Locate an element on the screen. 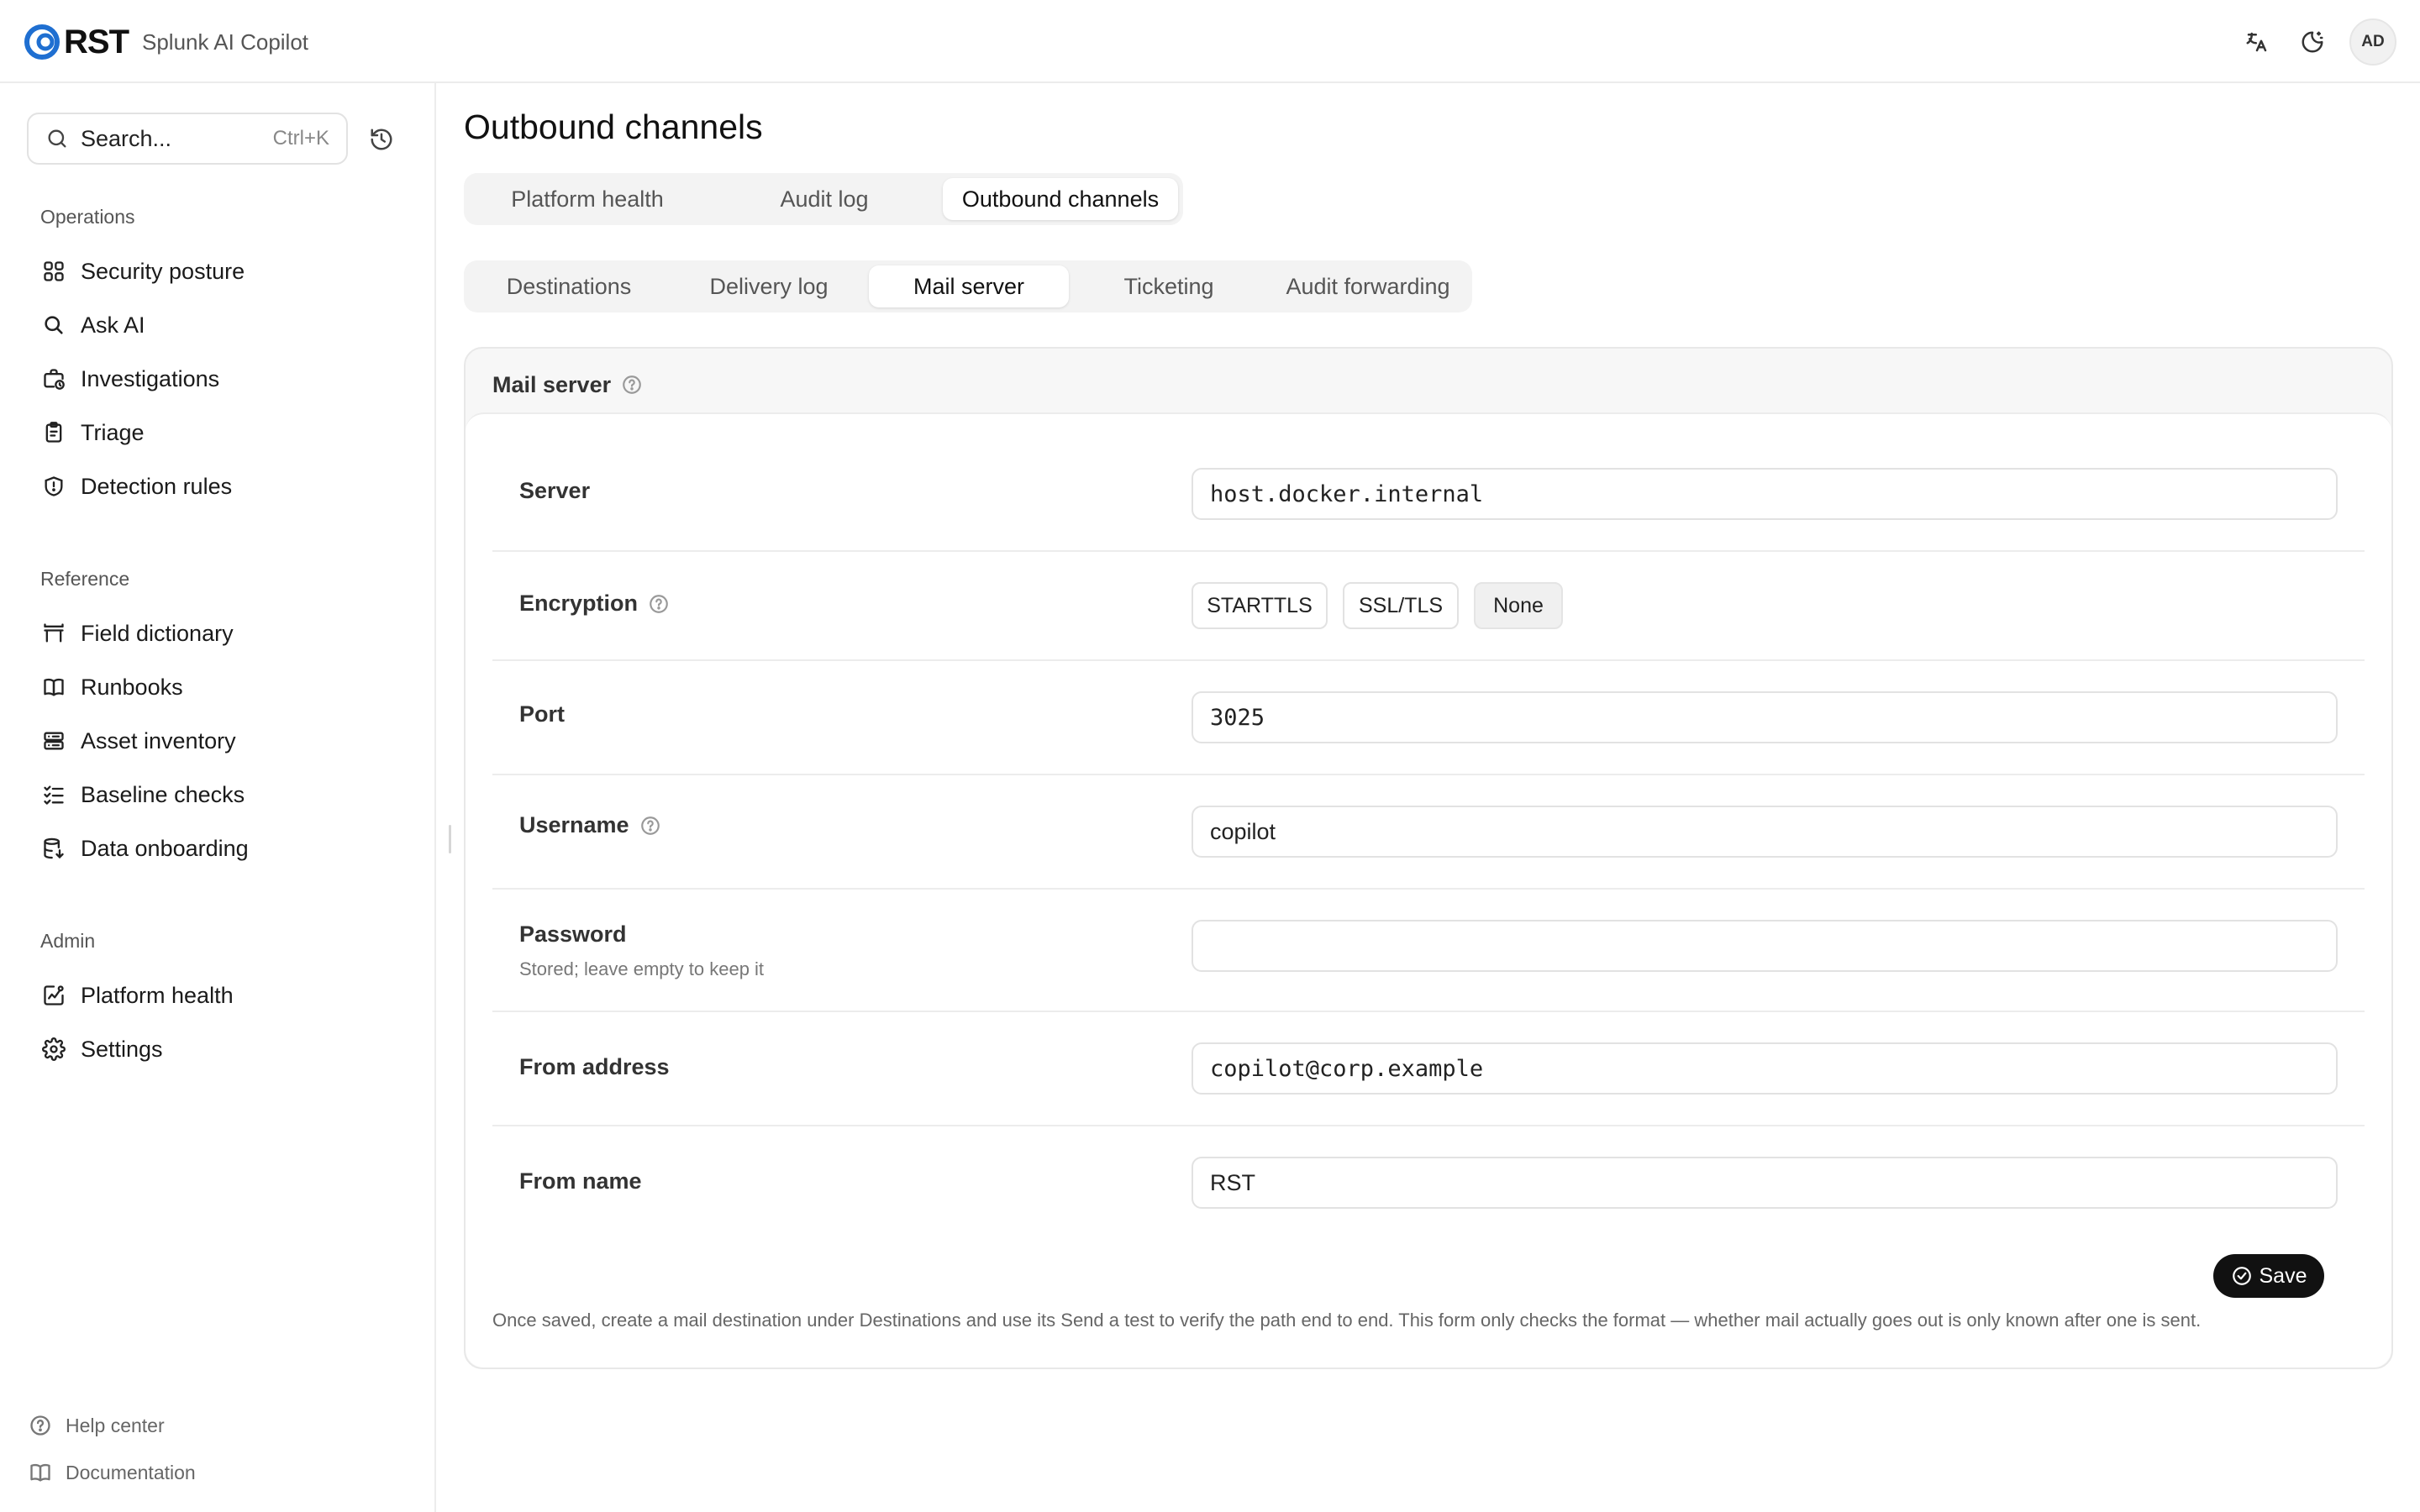 This screenshot has width=2420, height=1512. list-check-icon is located at coordinates (53, 794).